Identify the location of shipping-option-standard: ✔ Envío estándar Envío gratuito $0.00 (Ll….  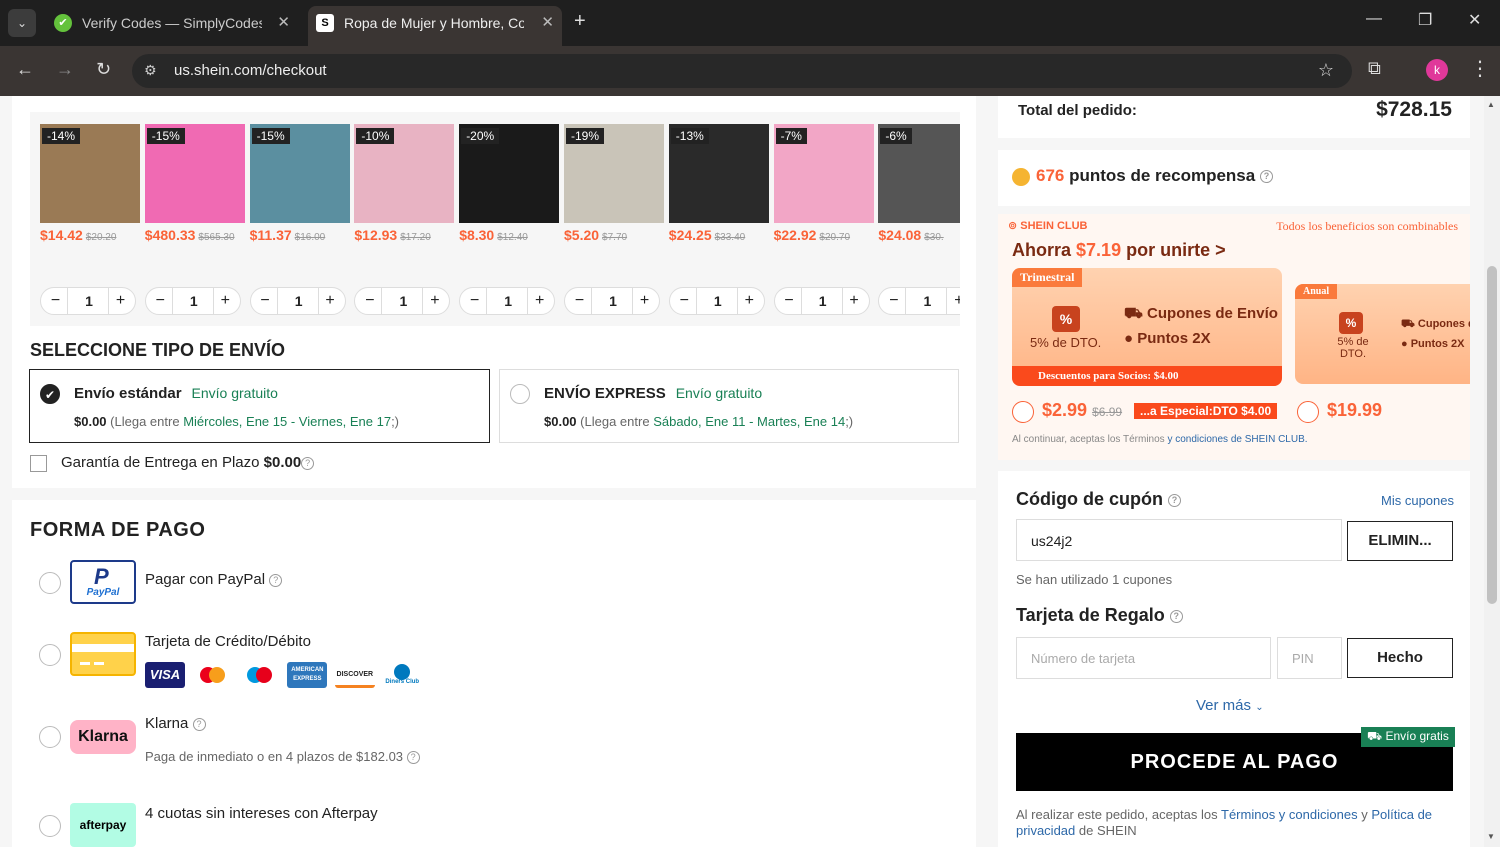
(259, 406).